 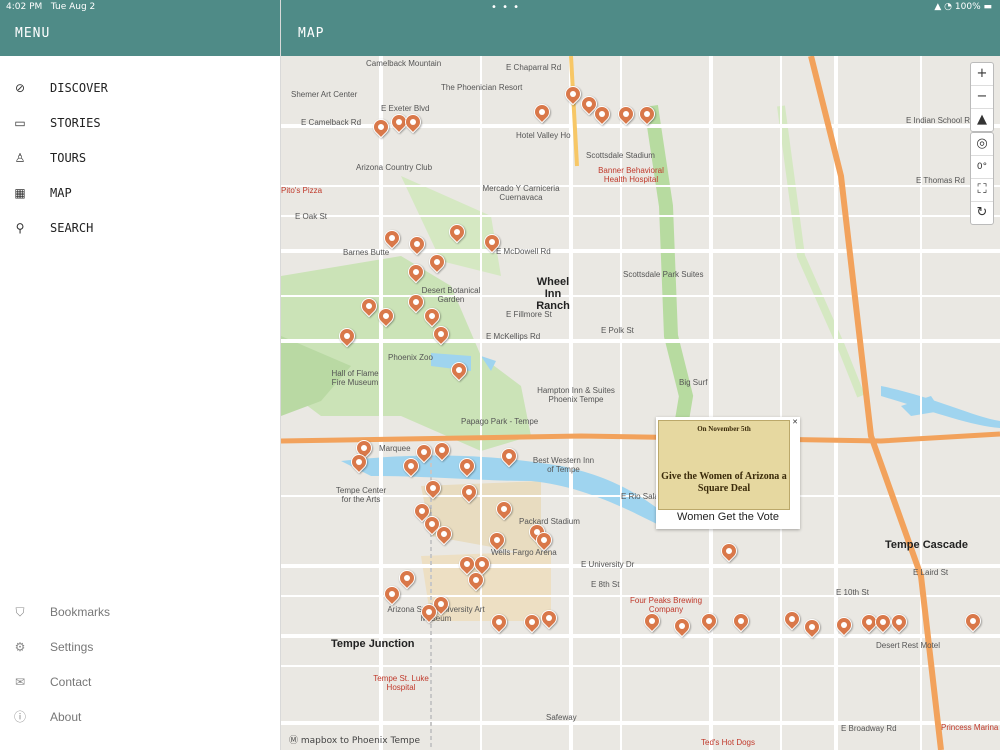 What do you see at coordinates (20, 88) in the screenshot?
I see `compass-icon: ⊘` at bounding box center [20, 88].